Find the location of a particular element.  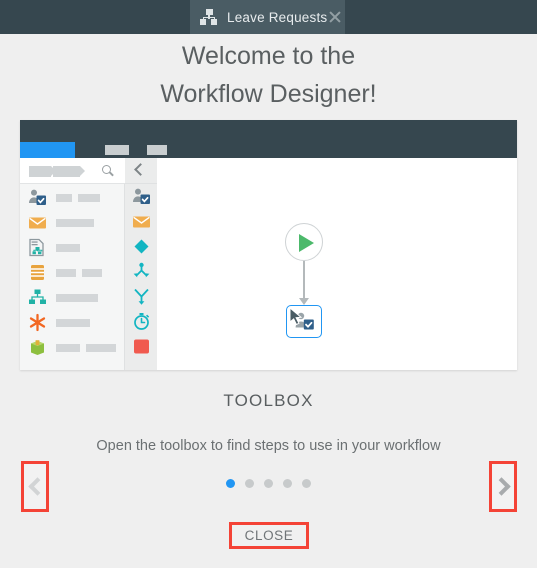

close-icon is located at coordinates (331, 17).